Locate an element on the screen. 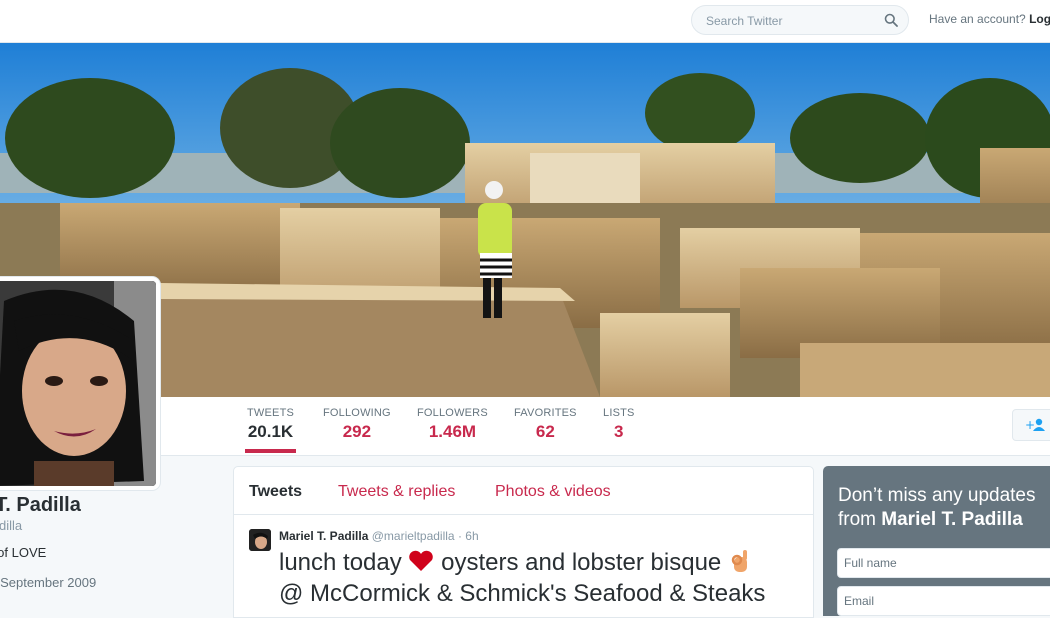 Image resolution: width=1050 pixels, height=618 pixels. stat-tweets-label: TWEETS is located at coordinates (271, 413).